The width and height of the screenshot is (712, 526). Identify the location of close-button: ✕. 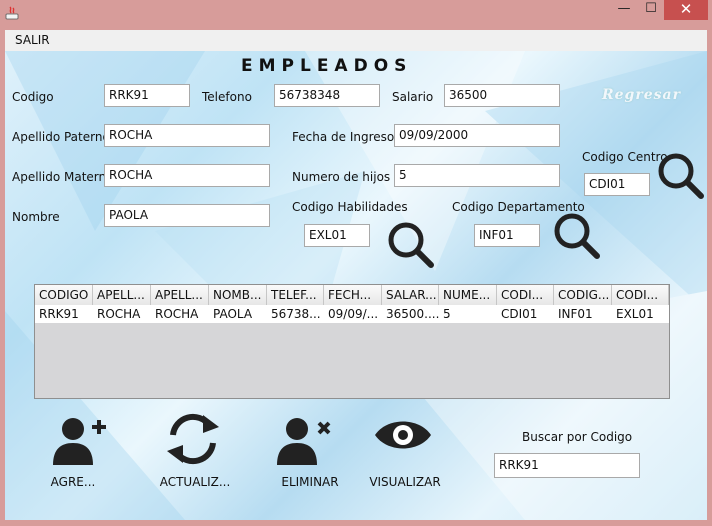
(686, 10).